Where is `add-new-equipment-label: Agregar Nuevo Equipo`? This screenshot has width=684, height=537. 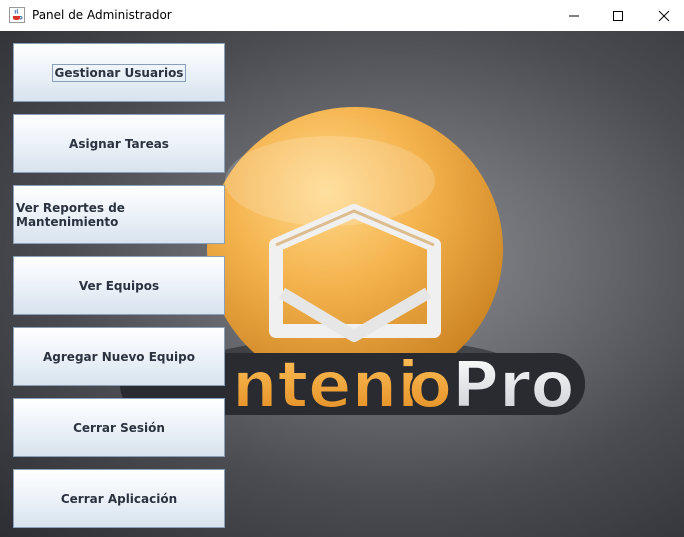 add-new-equipment-label: Agregar Nuevo Equipo is located at coordinates (119, 356).